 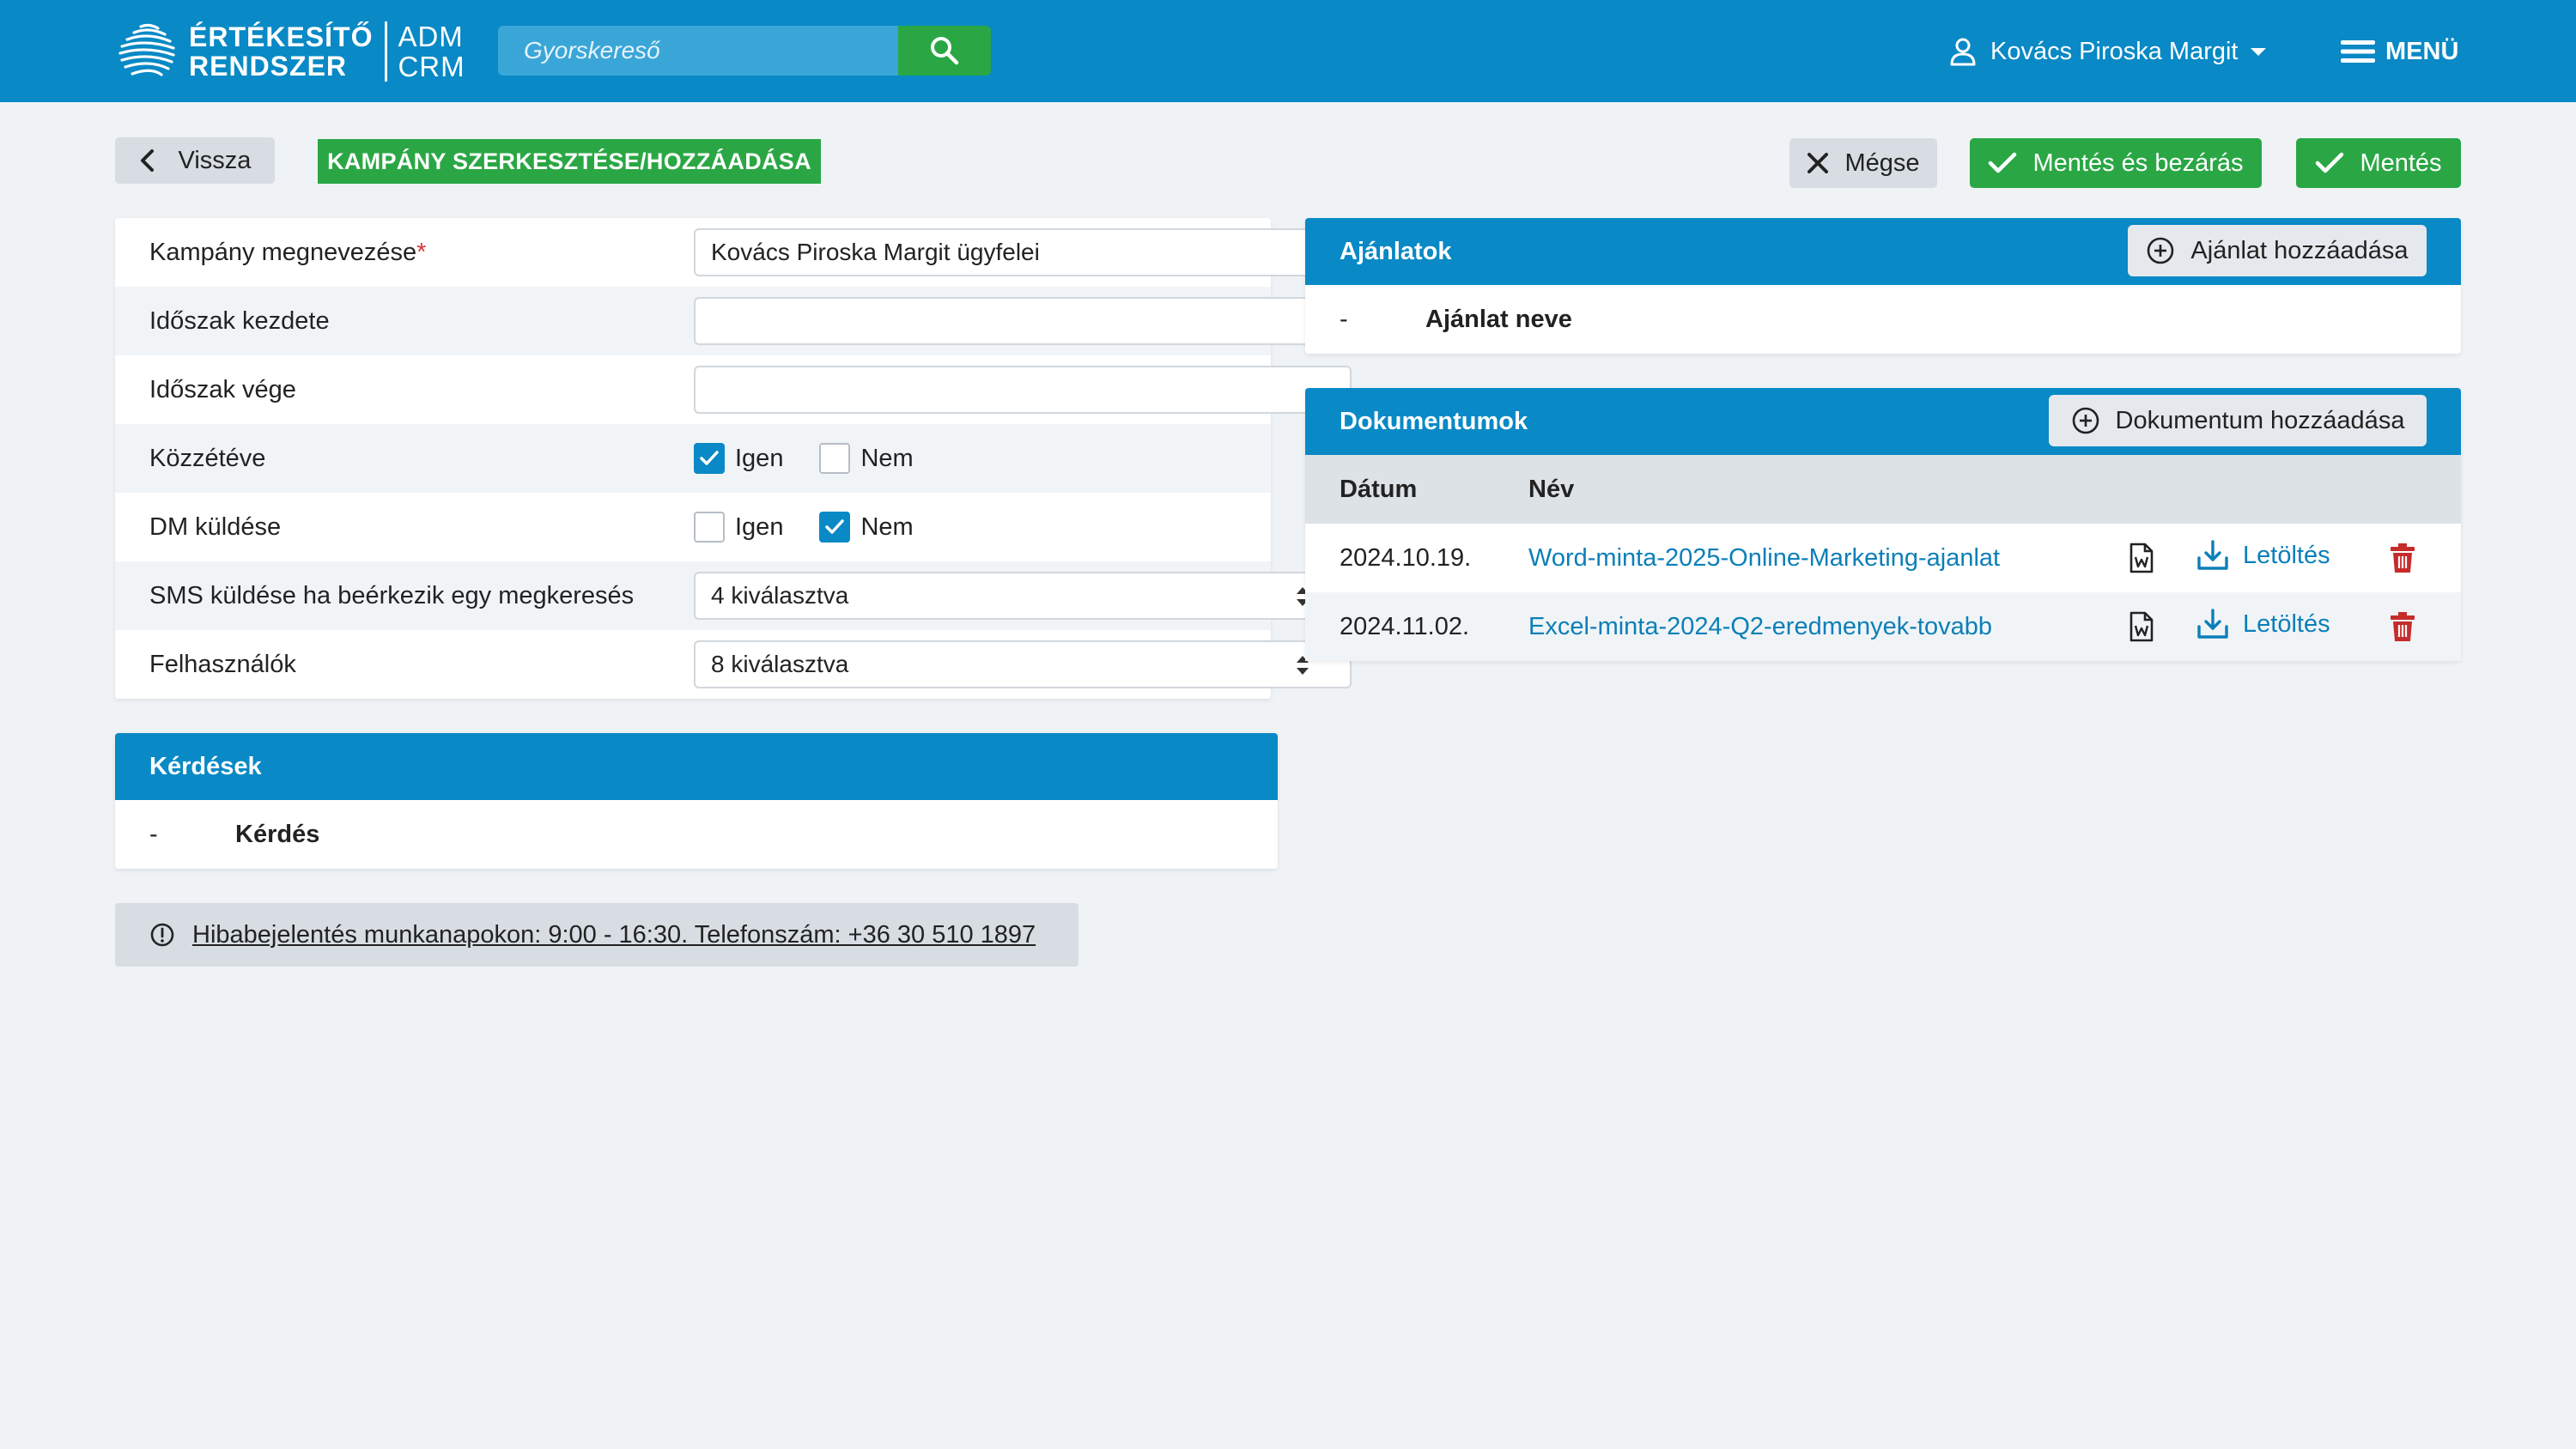 I want to click on dm-yes-label: Igen, so click(x=759, y=527).